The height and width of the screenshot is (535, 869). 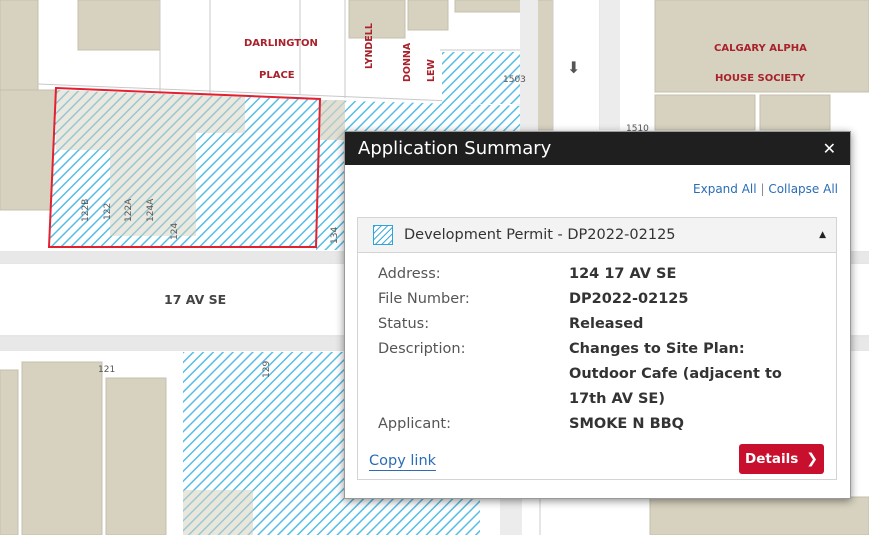 I want to click on lot-number: 122B, so click(x=86, y=210).